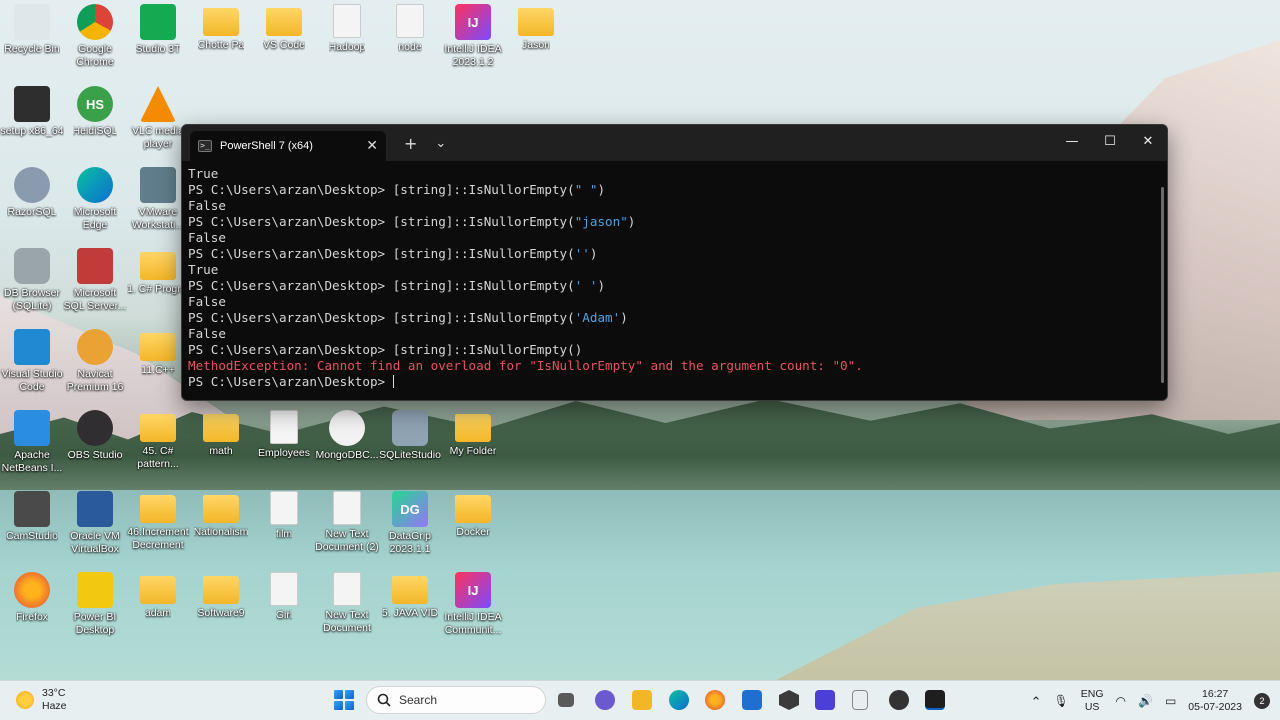 This screenshot has width=1280, height=720. Describe the element at coordinates (1072, 141) in the screenshot. I see `minimize-button: —` at that location.